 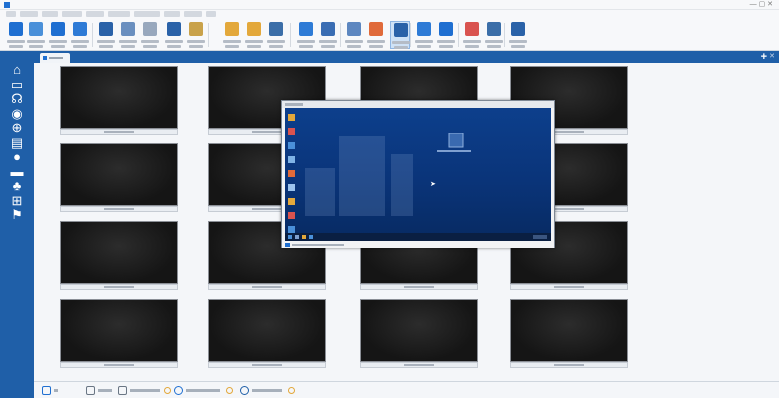 What do you see at coordinates (17, 70) in the screenshot?
I see `home-icon: ⌂` at bounding box center [17, 70].